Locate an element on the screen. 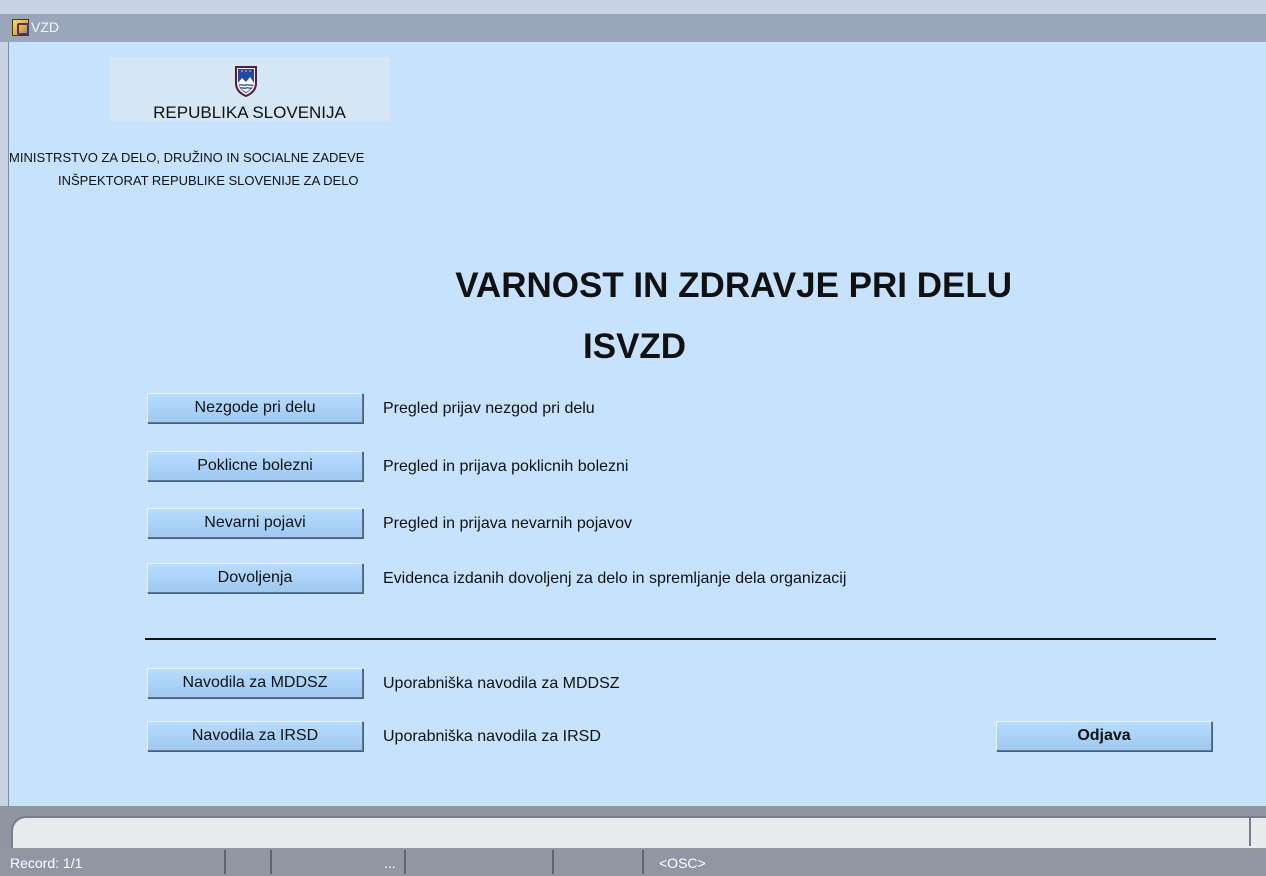 The height and width of the screenshot is (876, 1266). section-divider is located at coordinates (680, 639).